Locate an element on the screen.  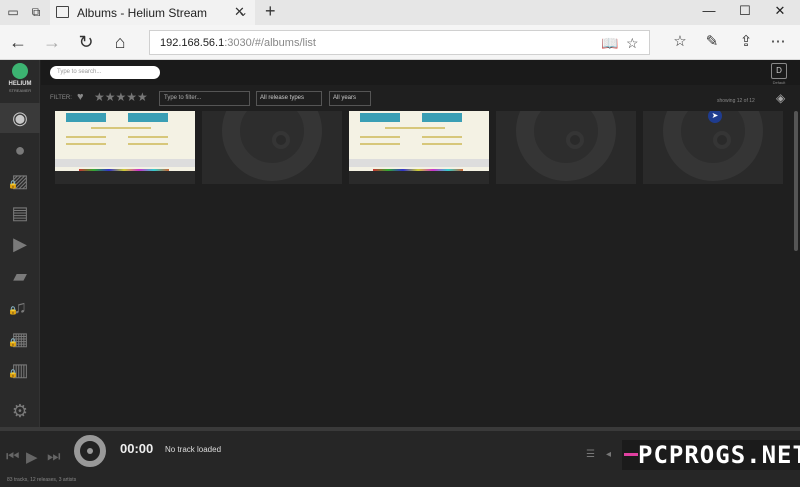
home-button: ⌂ is located at coordinates (120, 42).